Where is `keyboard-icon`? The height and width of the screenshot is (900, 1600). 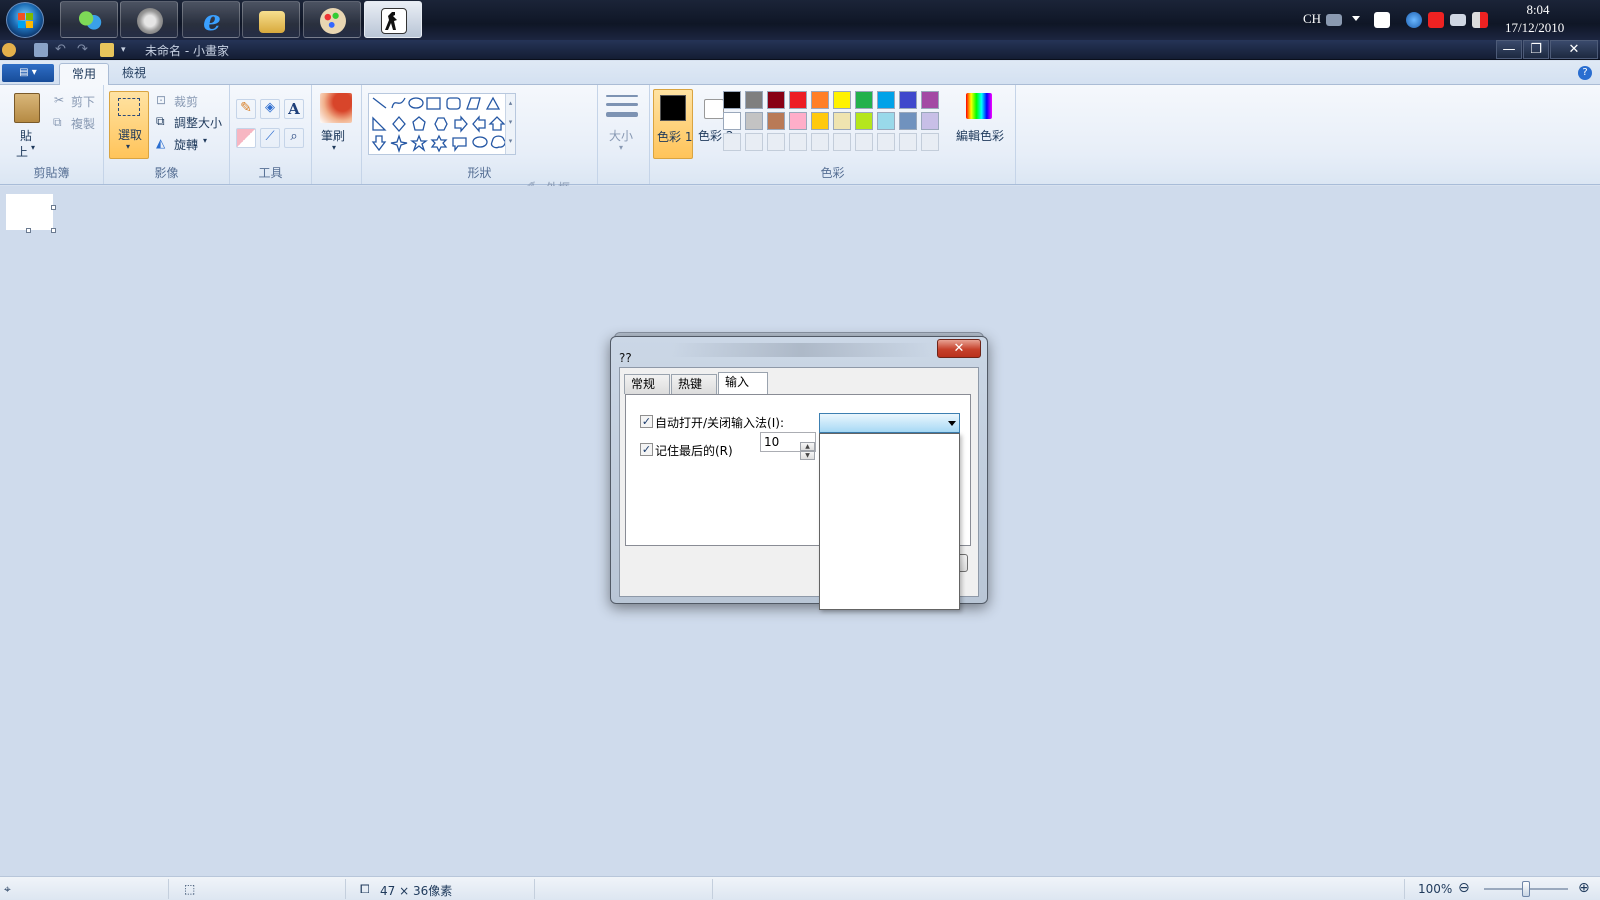 keyboard-icon is located at coordinates (1334, 20).